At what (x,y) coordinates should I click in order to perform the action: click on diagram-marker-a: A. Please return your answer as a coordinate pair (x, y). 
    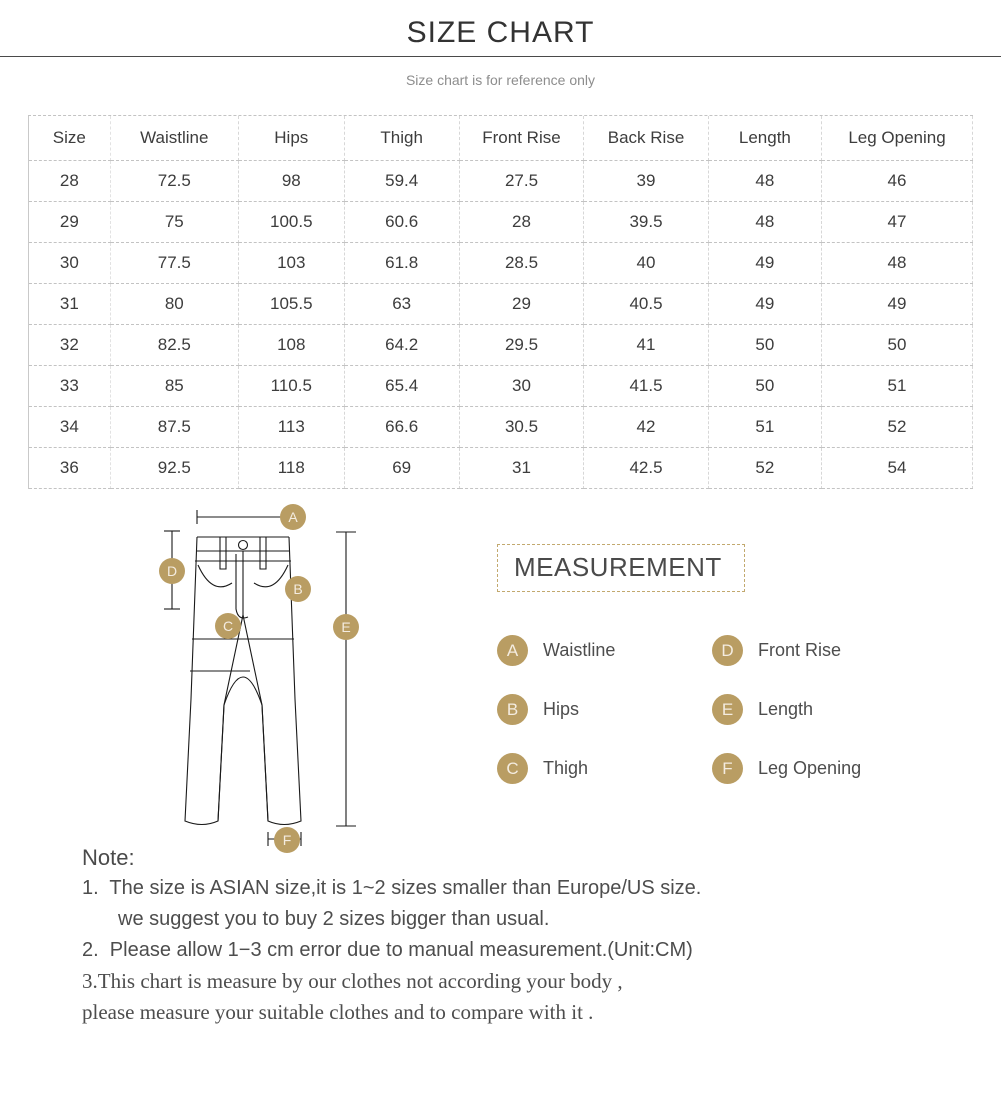
    Looking at the image, I should click on (293, 516).